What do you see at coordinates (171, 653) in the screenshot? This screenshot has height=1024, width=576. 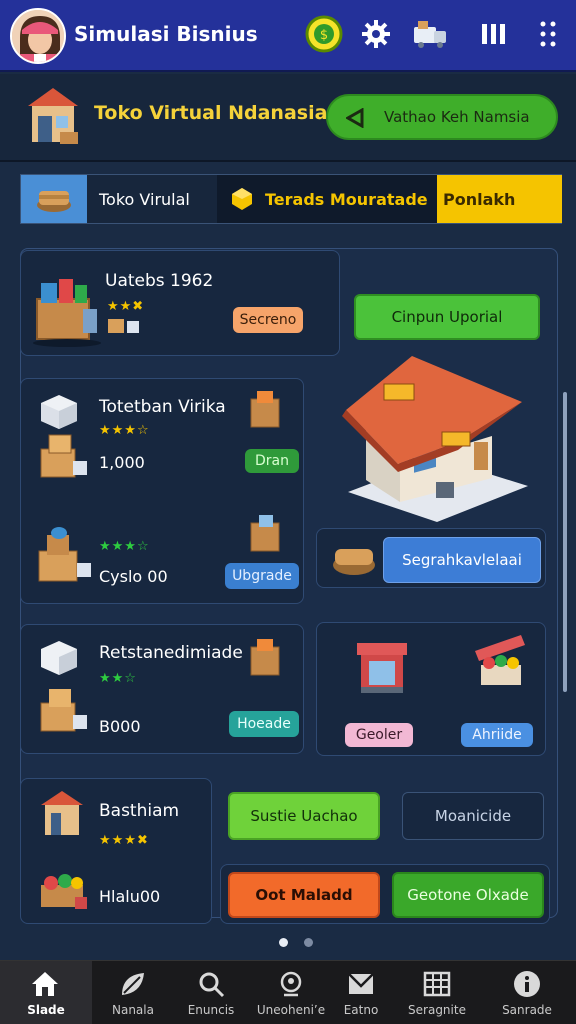 I see `card-title: Retstanedimiade` at bounding box center [171, 653].